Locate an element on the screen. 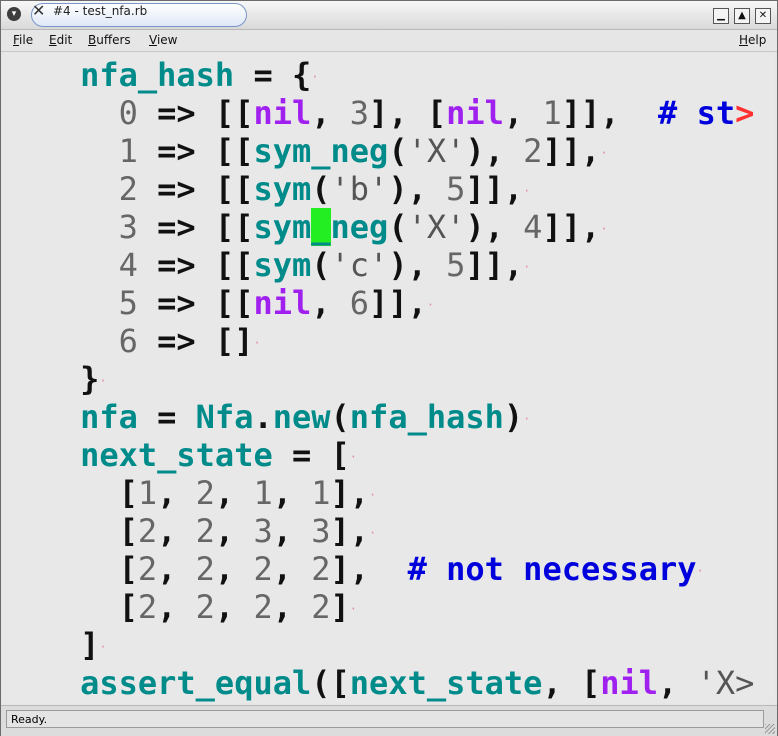  code-line: nfa = Nfa.new(nfa_hash)· is located at coordinates (305, 417).